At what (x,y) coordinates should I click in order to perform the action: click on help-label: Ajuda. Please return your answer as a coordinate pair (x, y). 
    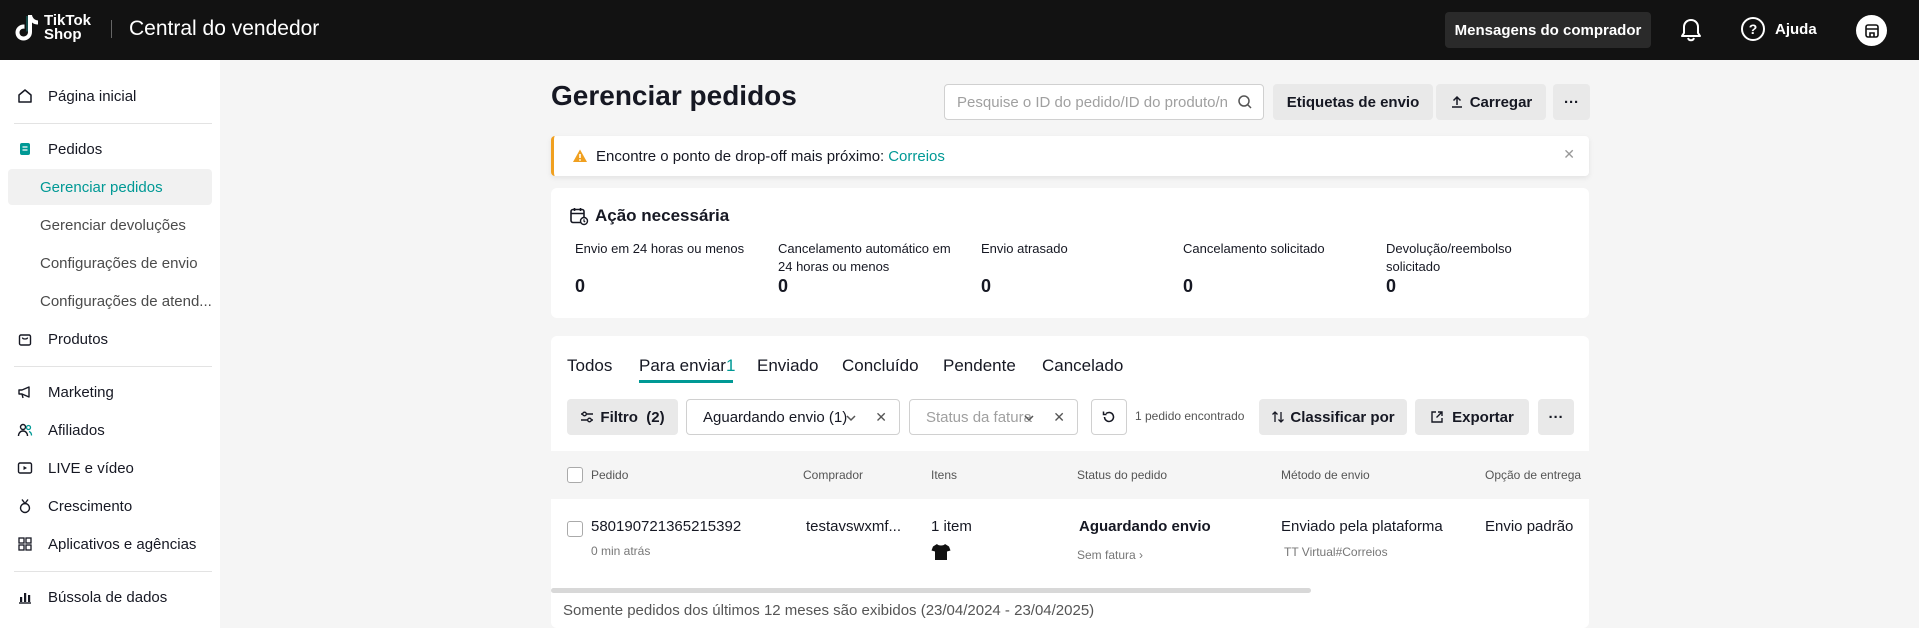
    Looking at the image, I should click on (1796, 29).